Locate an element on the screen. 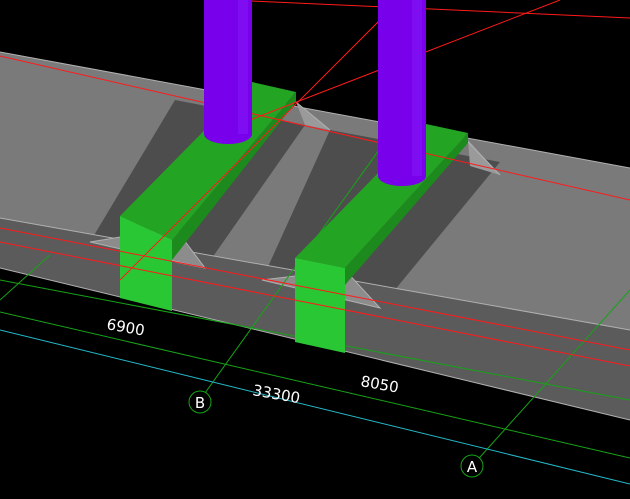  dimension-text-8050: 8050 is located at coordinates (379, 384).